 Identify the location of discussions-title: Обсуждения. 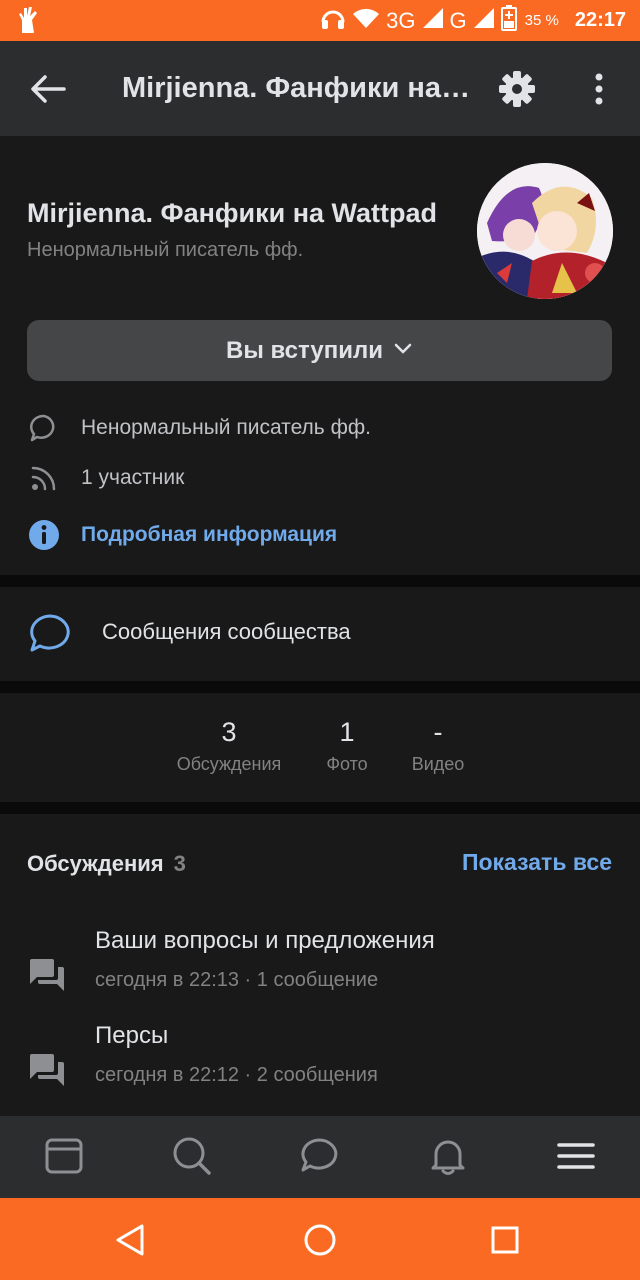
(95, 863).